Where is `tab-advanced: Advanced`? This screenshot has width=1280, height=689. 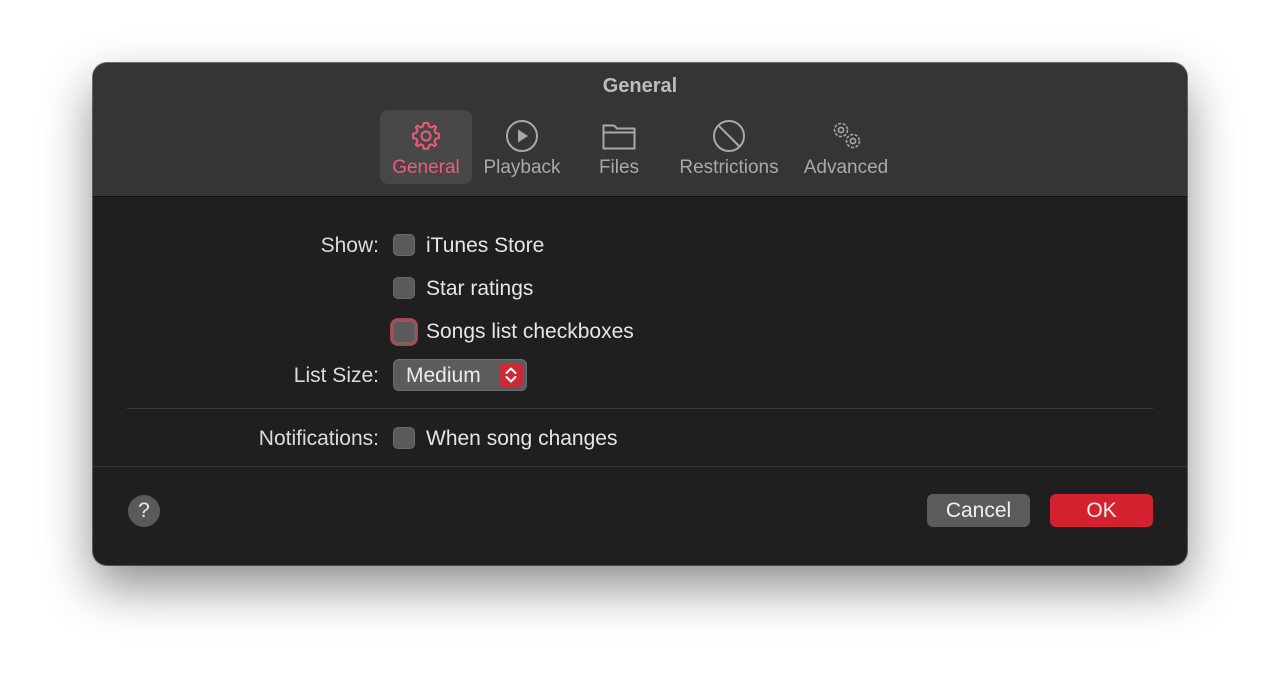 tab-advanced: Advanced is located at coordinates (846, 147).